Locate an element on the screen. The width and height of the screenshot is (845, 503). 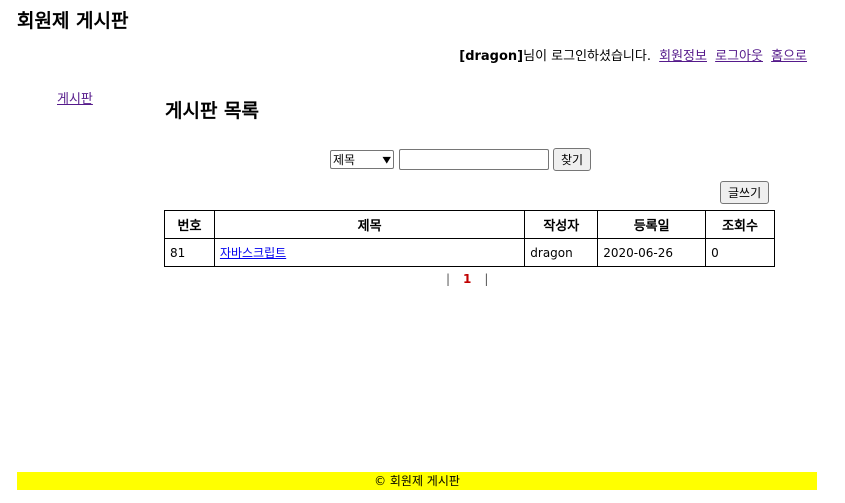
footer: © 회원제 게시판 is located at coordinates (417, 481).